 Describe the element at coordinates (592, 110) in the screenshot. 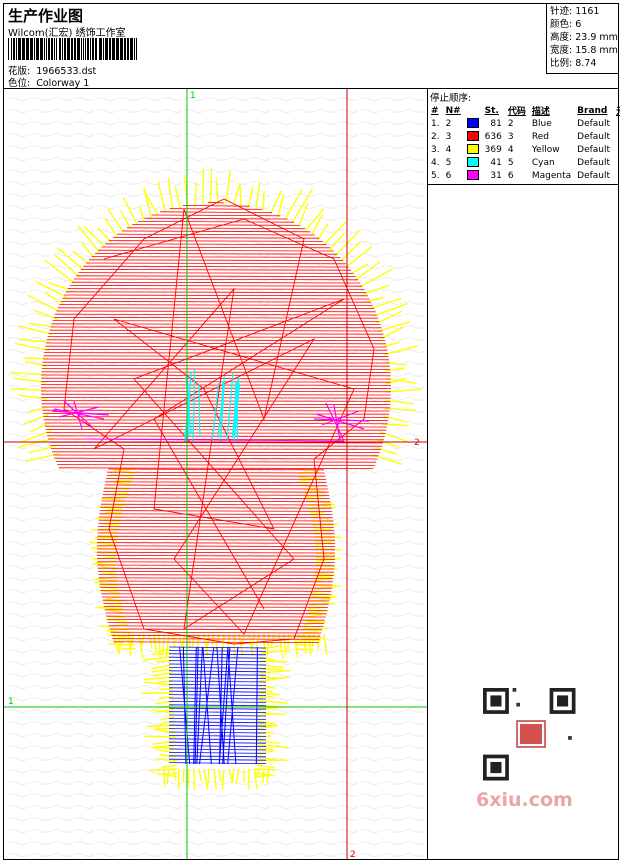

I see `col-brand: Brand` at that location.